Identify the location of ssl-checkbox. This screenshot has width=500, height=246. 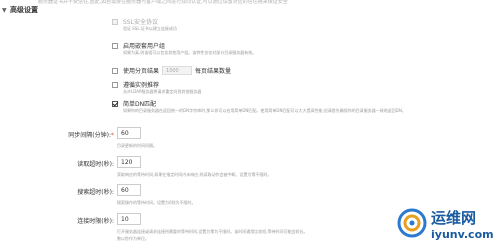
(115, 21).